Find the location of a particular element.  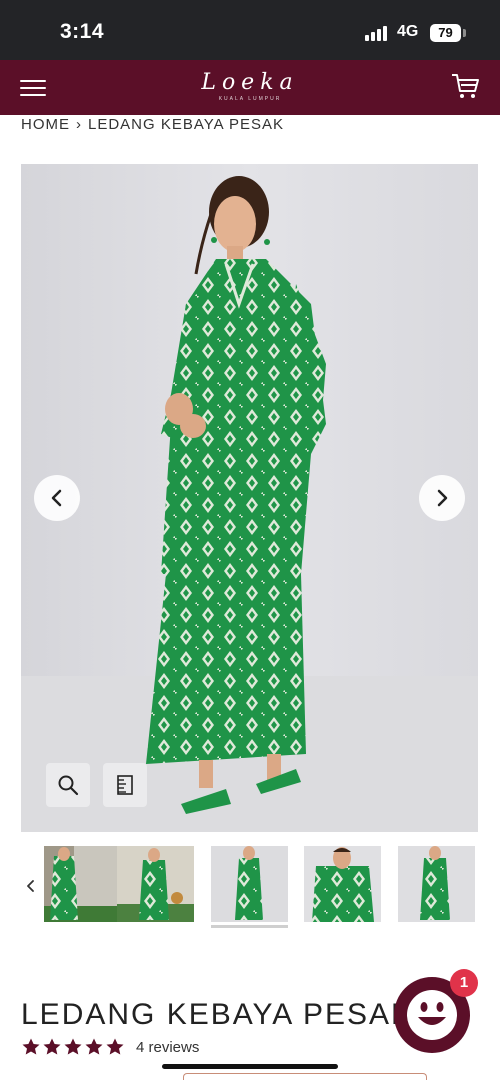

breadcrumb-current: LEDANG KEBAYA PESAK is located at coordinates (186, 124).